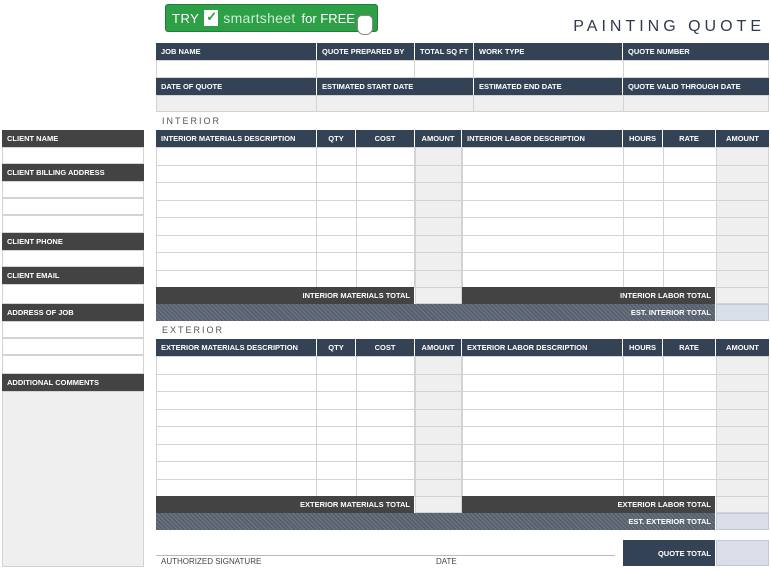  I want to click on try-smartsheet-banner: TRY smartsheet for FREE, so click(271, 19).